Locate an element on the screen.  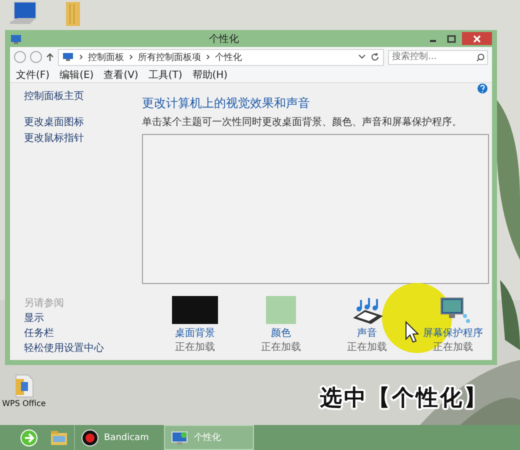
sidebar-link: 显示 is located at coordinates (34, 318).